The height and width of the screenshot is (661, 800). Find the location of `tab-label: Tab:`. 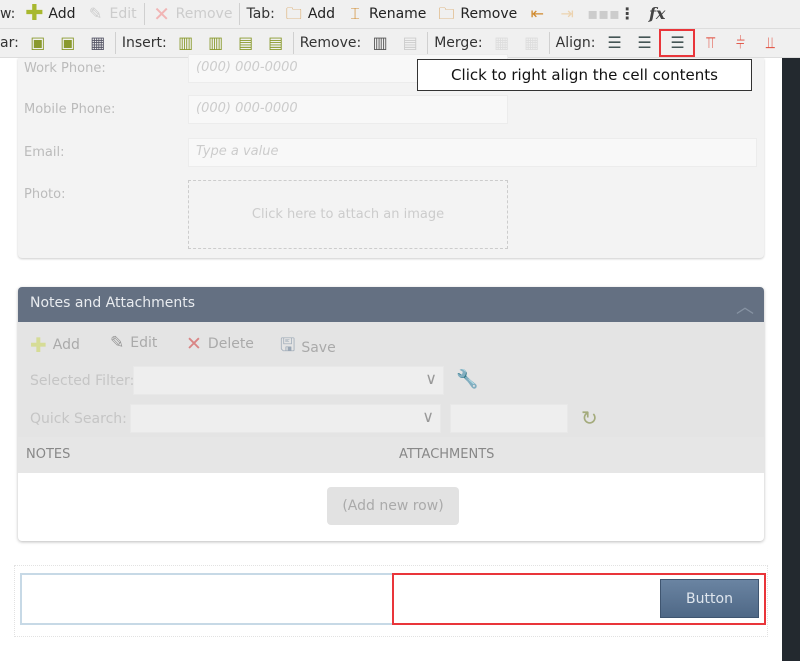

tab-label: Tab: is located at coordinates (260, 14).